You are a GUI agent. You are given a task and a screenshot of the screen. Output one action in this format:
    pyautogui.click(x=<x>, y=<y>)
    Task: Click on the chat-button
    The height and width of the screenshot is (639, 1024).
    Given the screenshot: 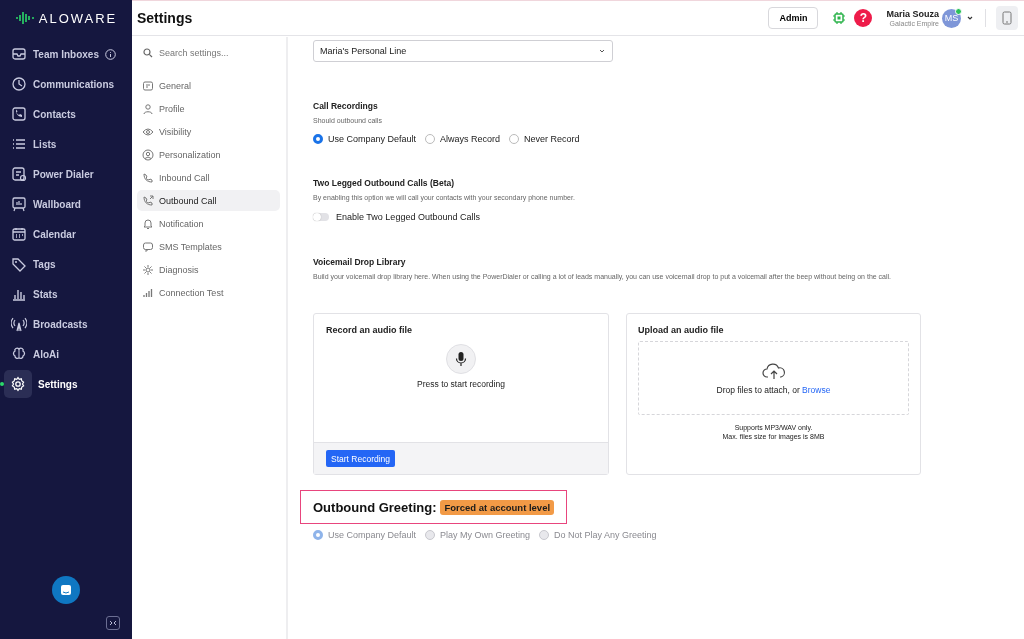 What is the action you would take?
    pyautogui.click(x=66, y=590)
    